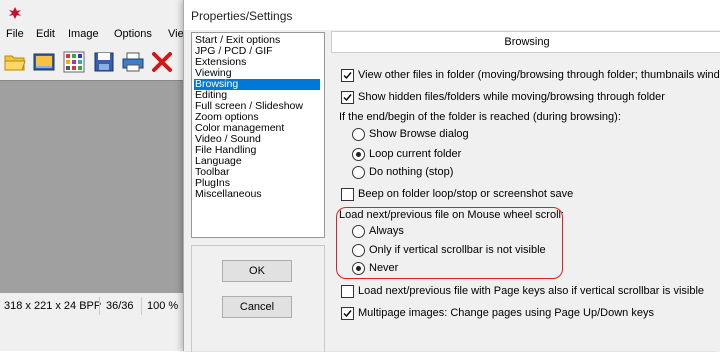 Image resolution: width=720 pixels, height=352 pixels. Describe the element at coordinates (53, 306) in the screenshot. I see `status-dimensions: 318 x 221 x 24 BPP` at that location.